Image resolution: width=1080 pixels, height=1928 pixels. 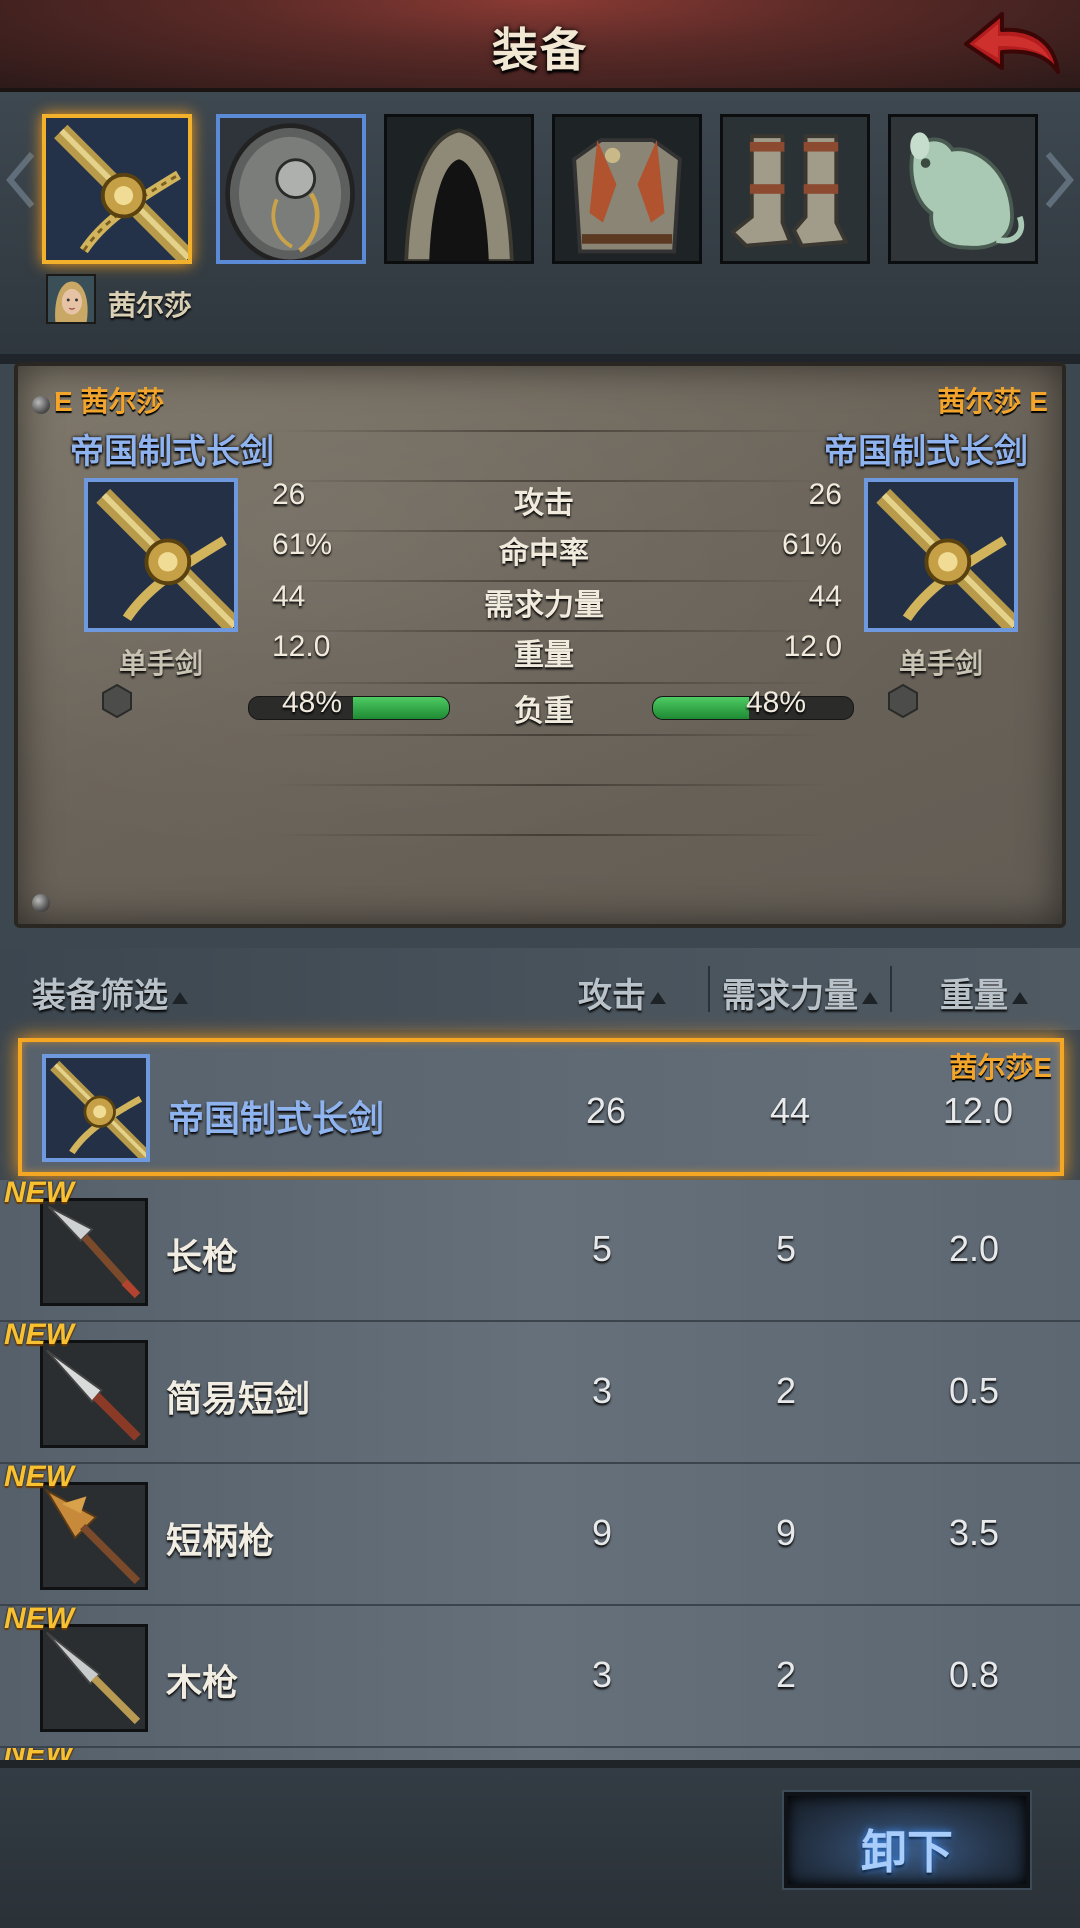 I want to click on list-item: NEW 长枪 5 5 2.0, so click(x=540, y=1249).